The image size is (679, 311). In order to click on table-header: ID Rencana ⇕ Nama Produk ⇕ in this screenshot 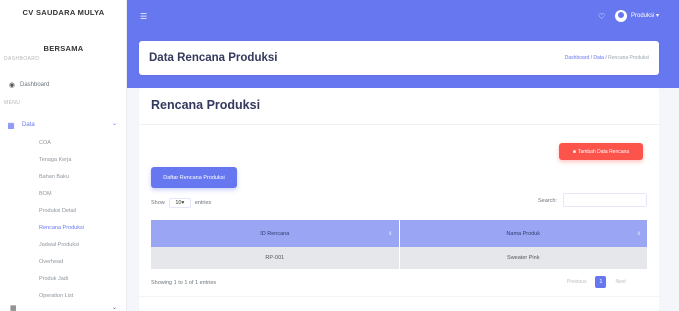, I will do `click(399, 233)`.